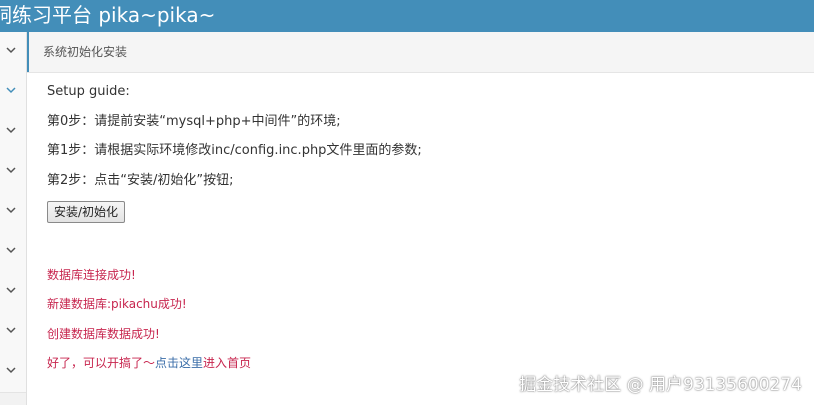 Image resolution: width=814 pixels, height=405 pixels. What do you see at coordinates (179, 363) in the screenshot?
I see `click-here-link: 点击这里` at bounding box center [179, 363].